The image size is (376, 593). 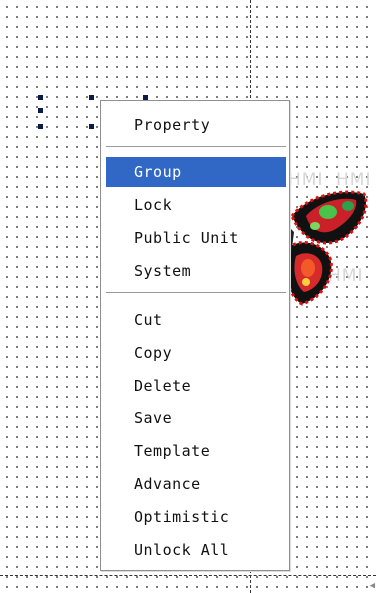 I want to click on menu-item-lock: Lock, so click(x=196, y=205).